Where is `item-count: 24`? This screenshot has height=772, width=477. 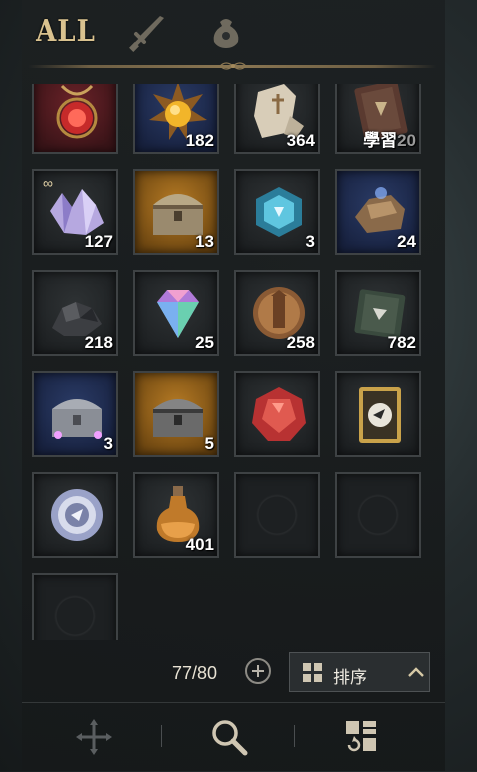 item-count: 24 is located at coordinates (406, 241).